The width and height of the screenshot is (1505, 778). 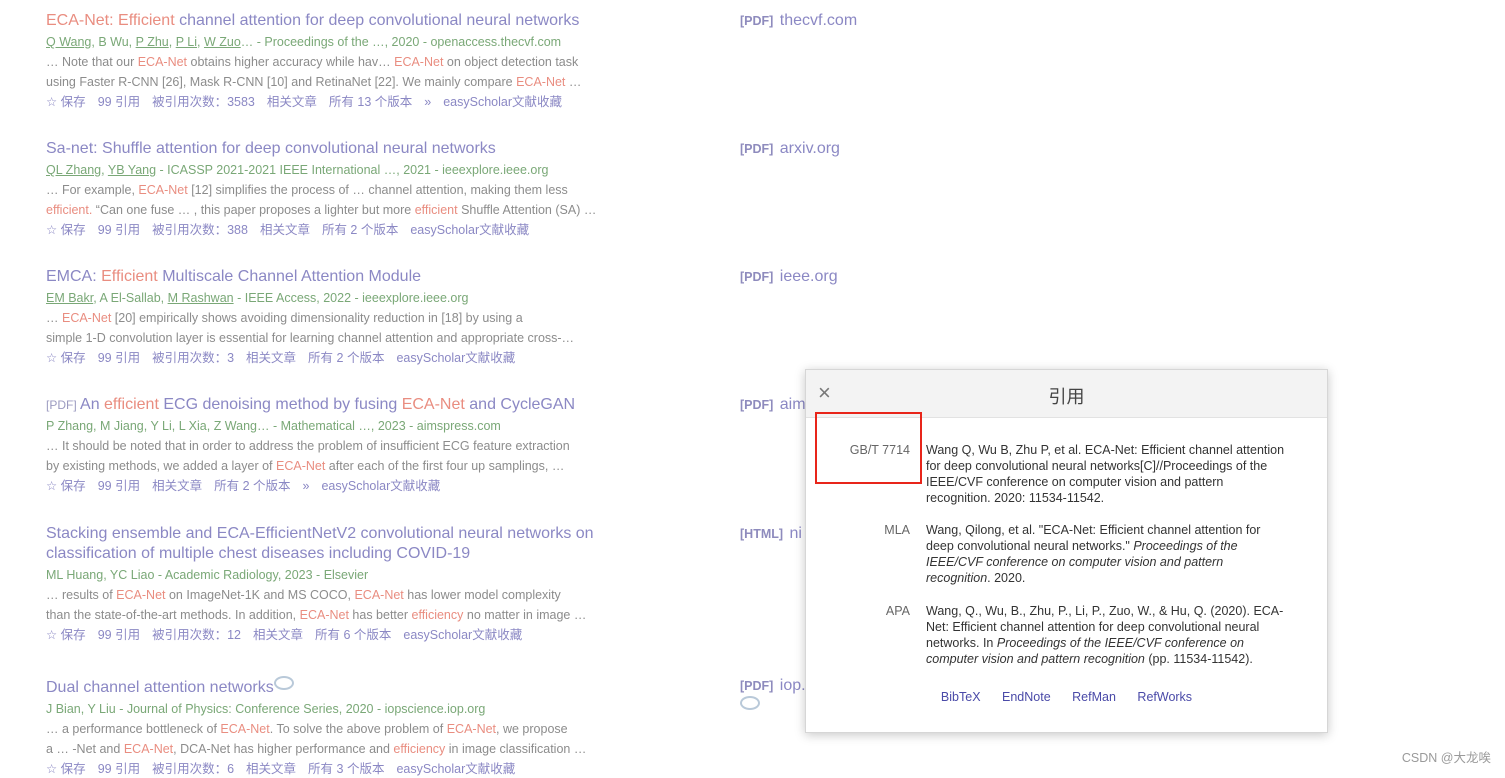 What do you see at coordinates (353, 635) in the screenshot?
I see `action-link: 所有 6 个版本` at bounding box center [353, 635].